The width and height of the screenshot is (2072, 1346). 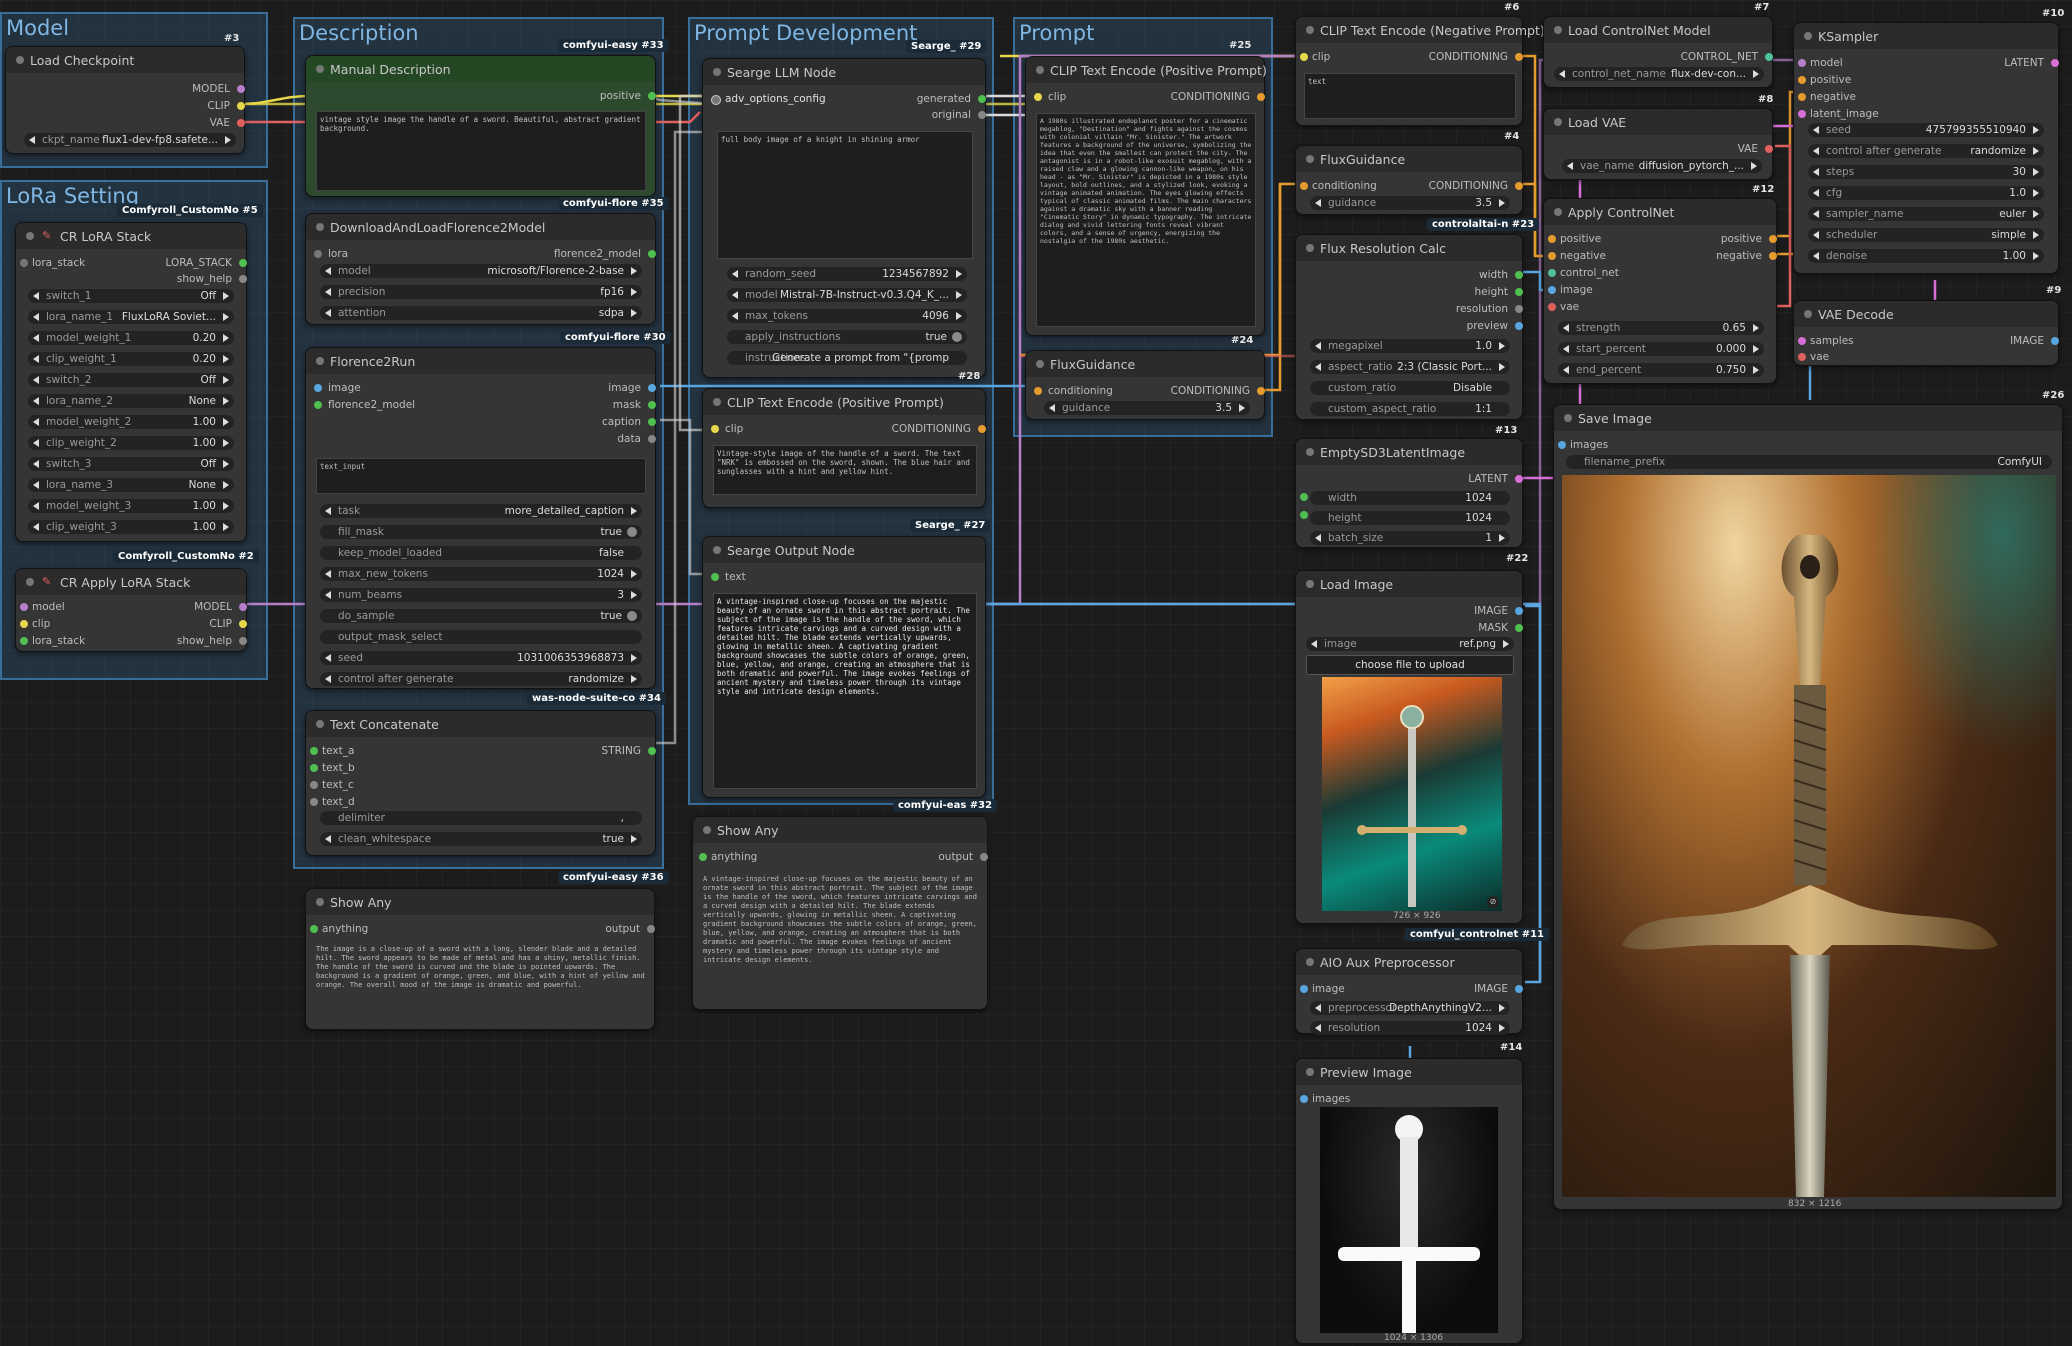 I want to click on input-anything: anything, so click(x=734, y=857).